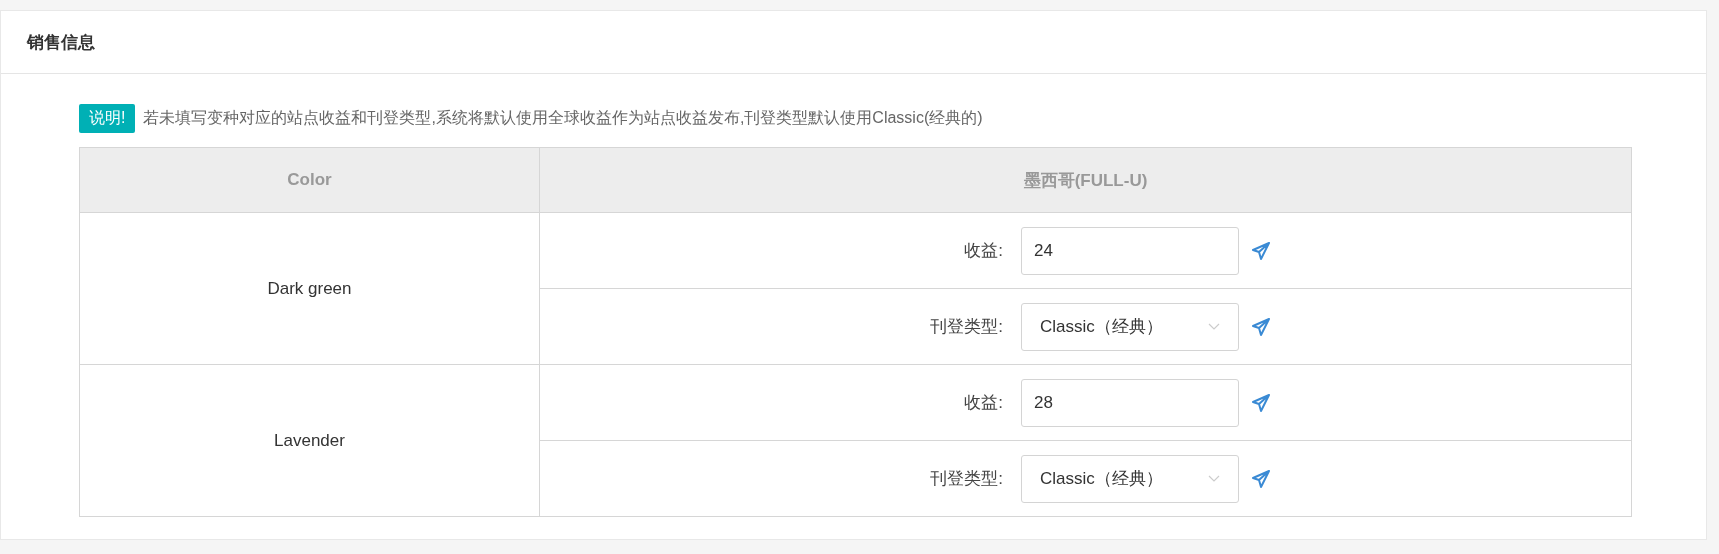 The height and width of the screenshot is (554, 1719). I want to click on revenue-field: 28, so click(1130, 402).